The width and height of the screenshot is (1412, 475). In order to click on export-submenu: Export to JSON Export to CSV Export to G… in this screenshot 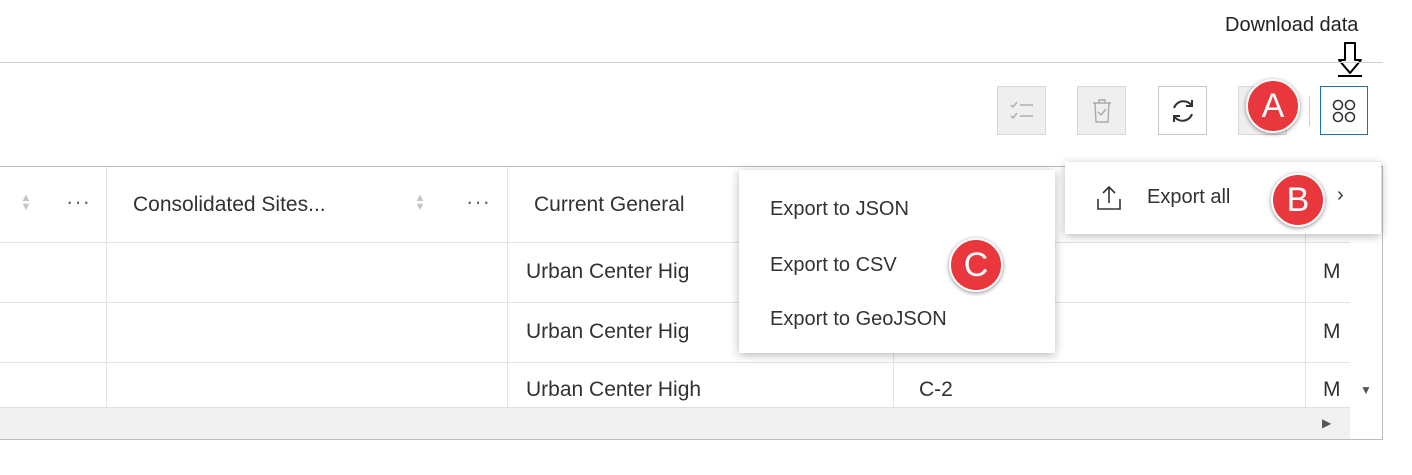, I will do `click(897, 261)`.